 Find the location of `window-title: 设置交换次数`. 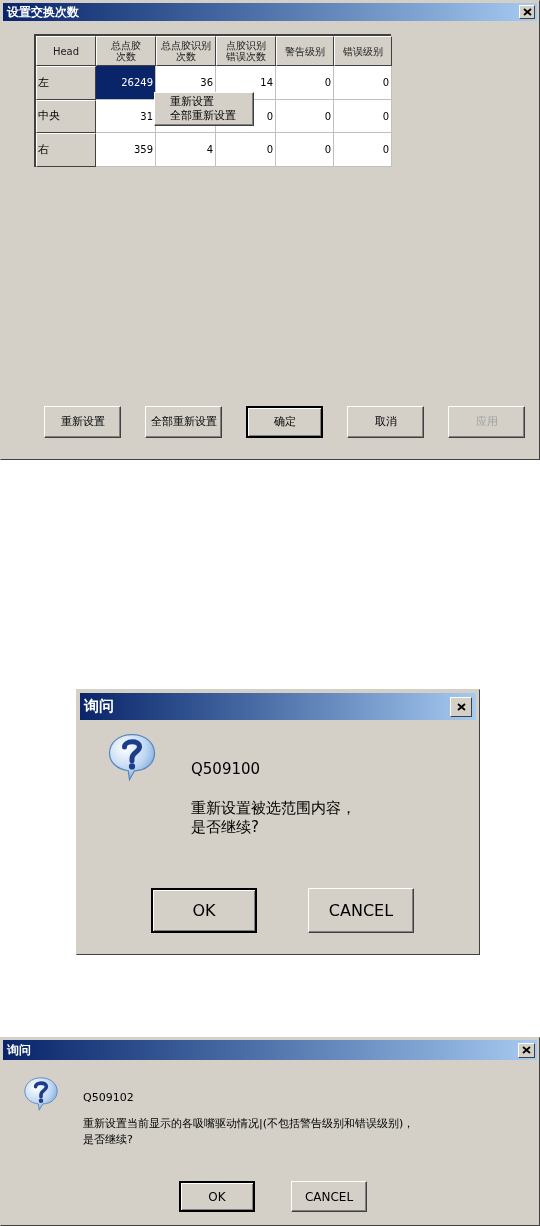

window-title: 设置交换次数 is located at coordinates (43, 12).